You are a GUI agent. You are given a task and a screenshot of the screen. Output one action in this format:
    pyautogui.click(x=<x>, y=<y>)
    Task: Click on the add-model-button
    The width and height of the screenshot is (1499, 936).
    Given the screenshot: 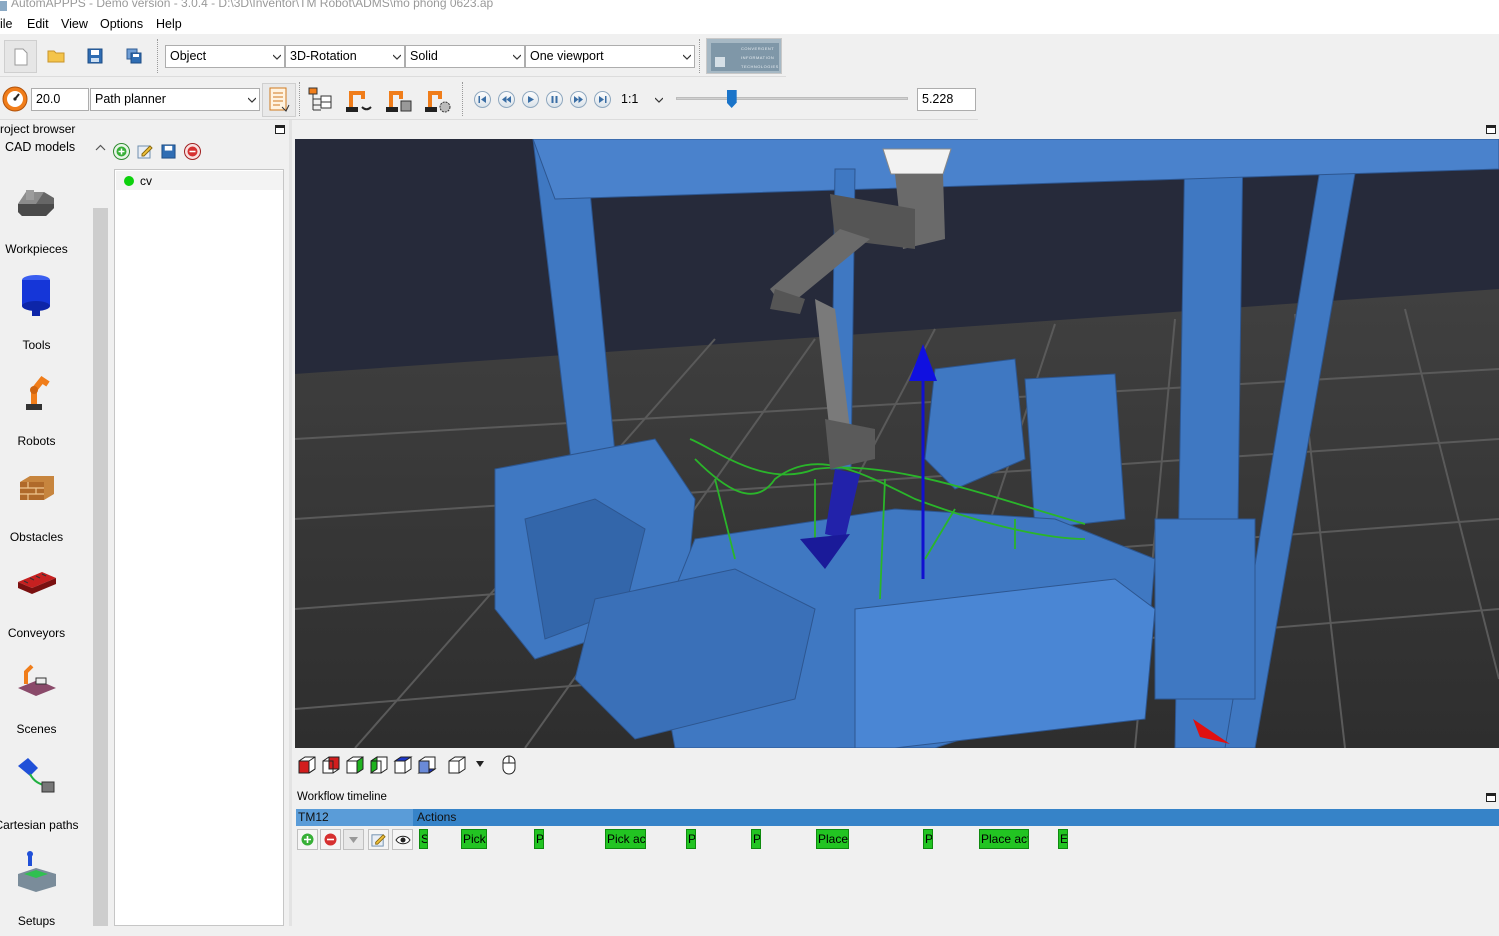 What is the action you would take?
    pyautogui.click(x=121, y=151)
    